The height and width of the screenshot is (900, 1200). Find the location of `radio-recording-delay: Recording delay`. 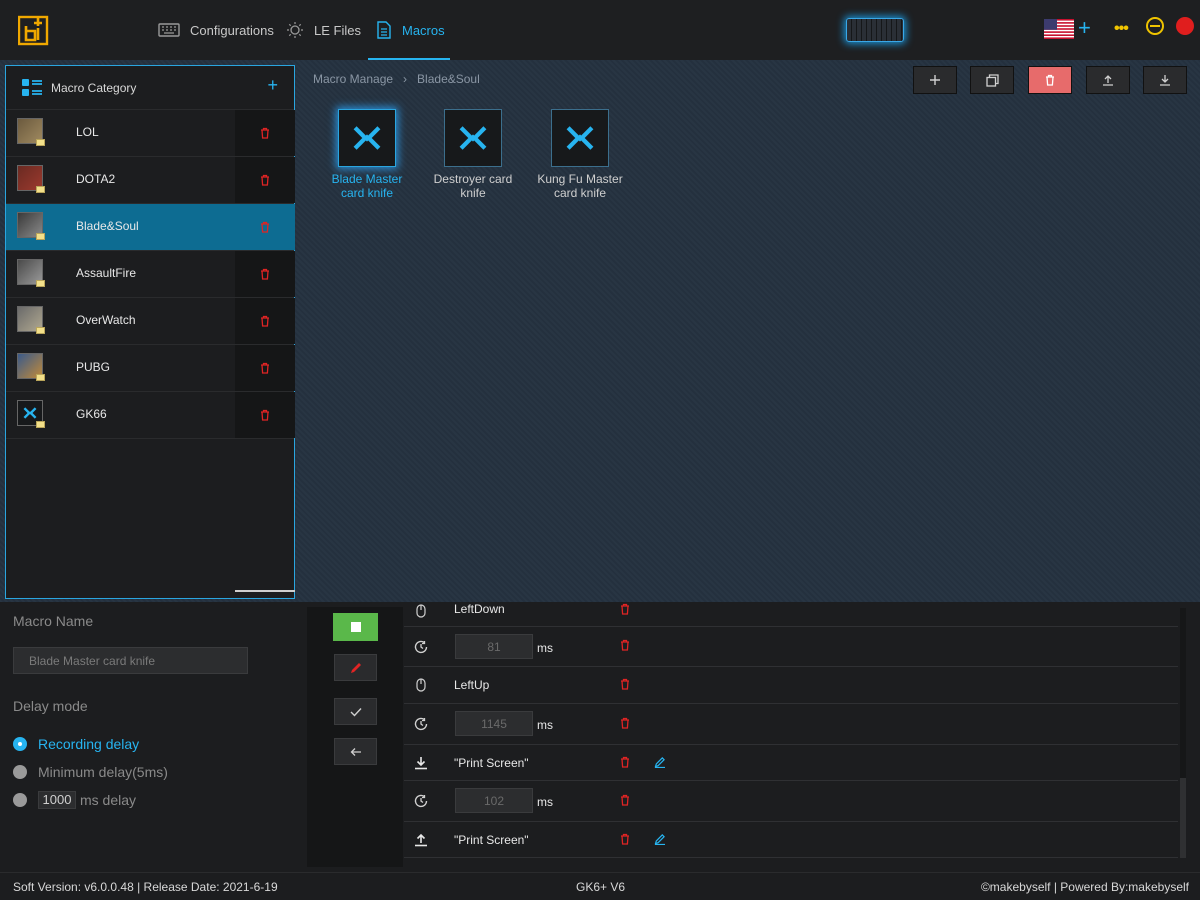

radio-recording-delay: Recording delay is located at coordinates (76, 744).